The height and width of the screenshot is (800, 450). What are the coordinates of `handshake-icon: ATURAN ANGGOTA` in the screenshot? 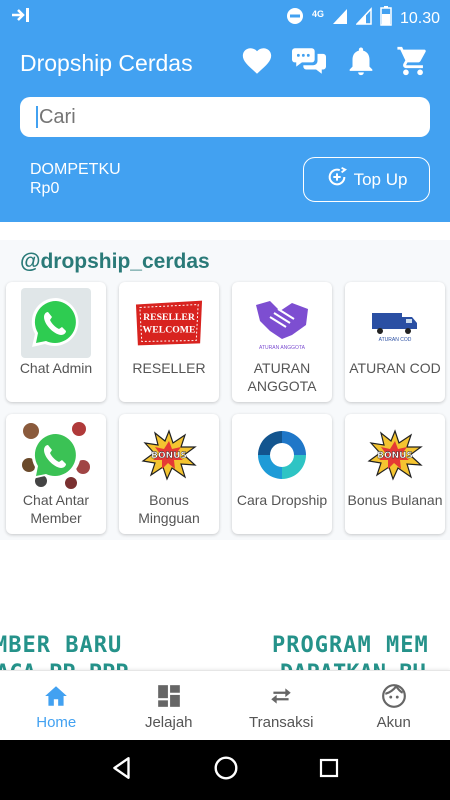 It's located at (282, 323).